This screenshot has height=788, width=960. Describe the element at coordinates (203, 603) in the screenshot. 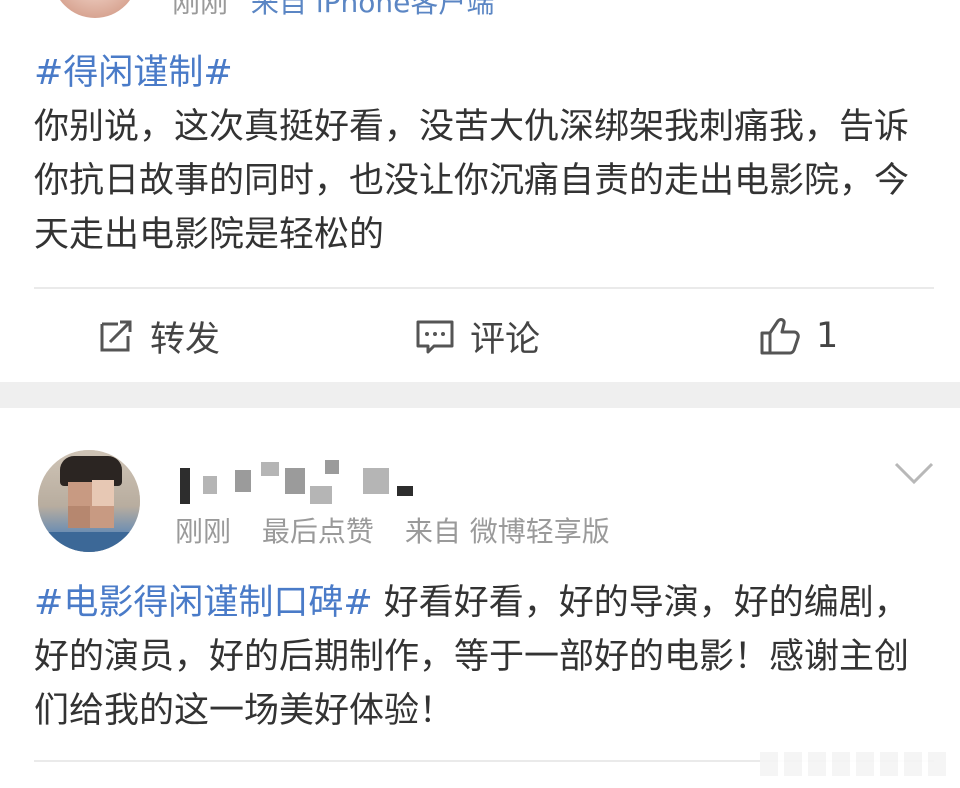

I see `topic-link: #电影得闲谨制口碑#` at that location.